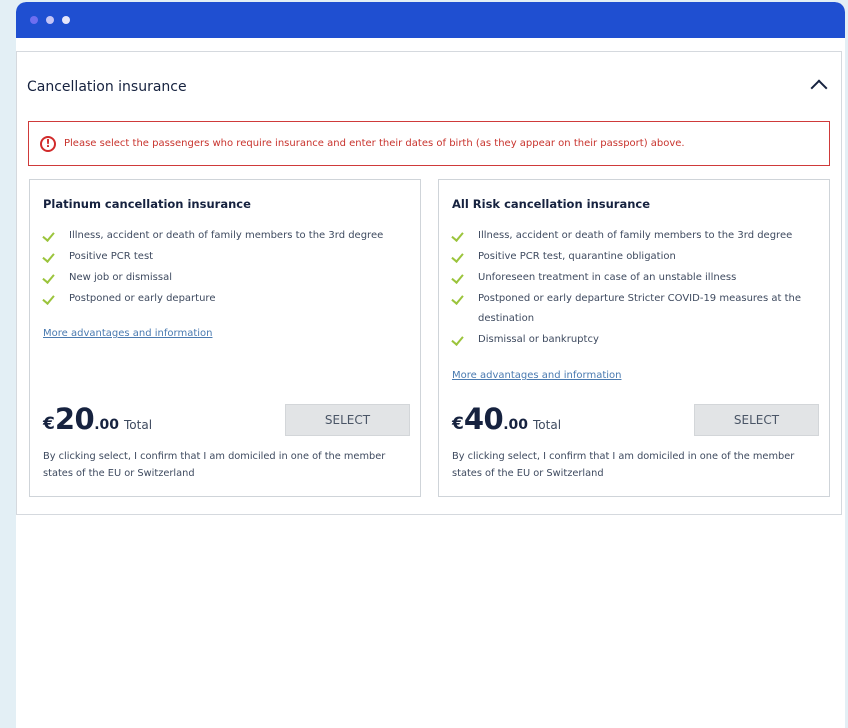  I want to click on feature-text: Dismissal or bankruptcy, so click(538, 339).